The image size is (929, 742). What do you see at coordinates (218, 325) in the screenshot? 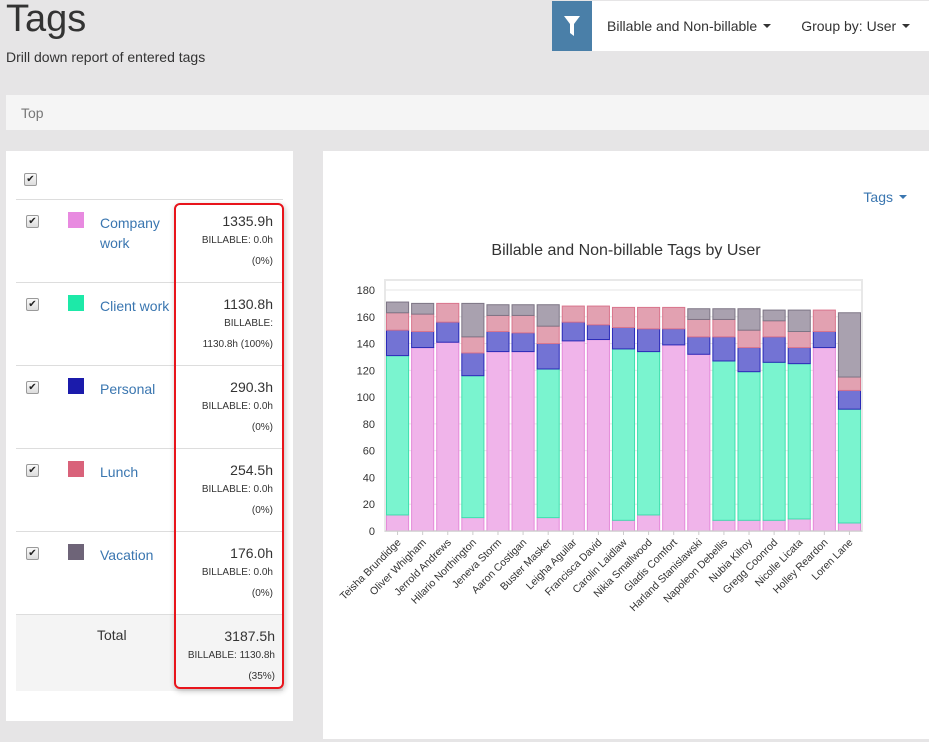
I see `tag-values: 1130.8h BILLABLE: 1130.8h (100%)` at bounding box center [218, 325].